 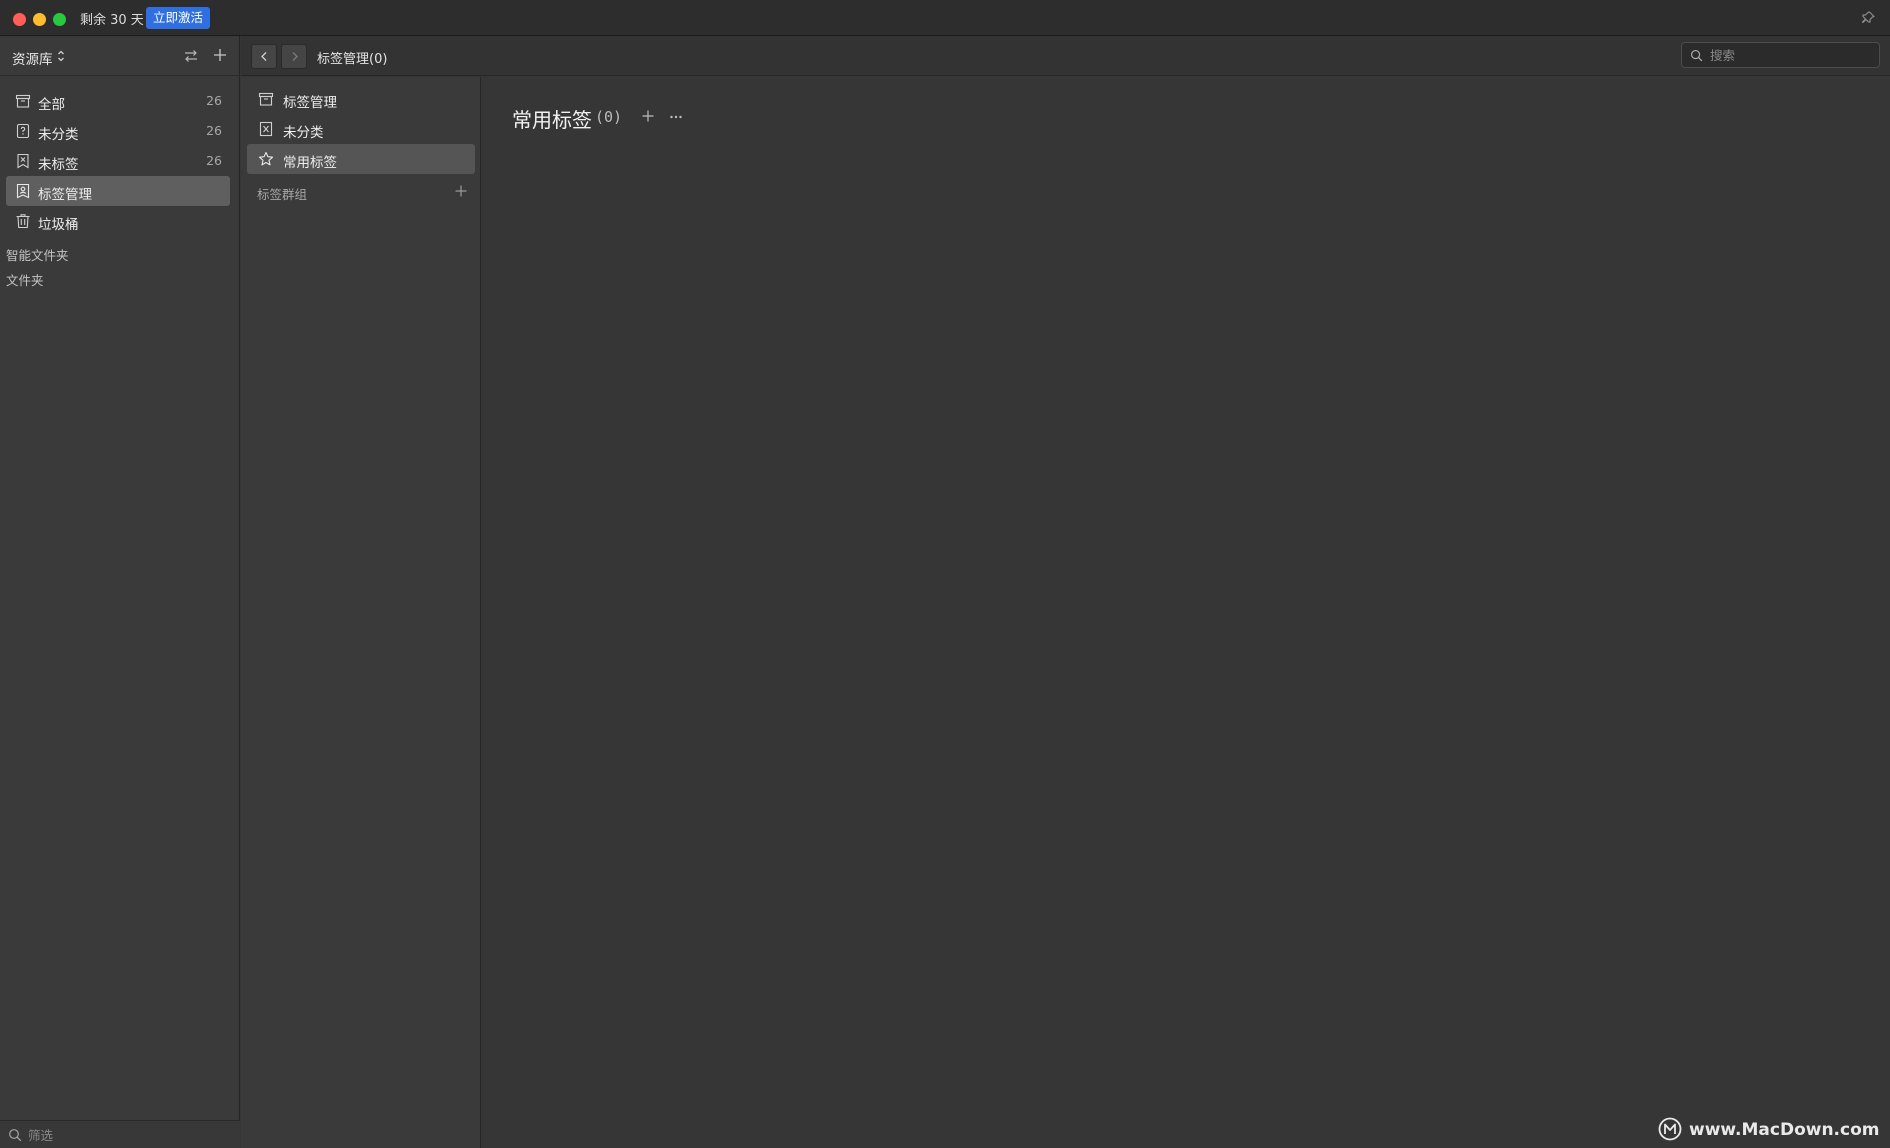 I want to click on chevron-updown-icon, so click(x=61, y=56).